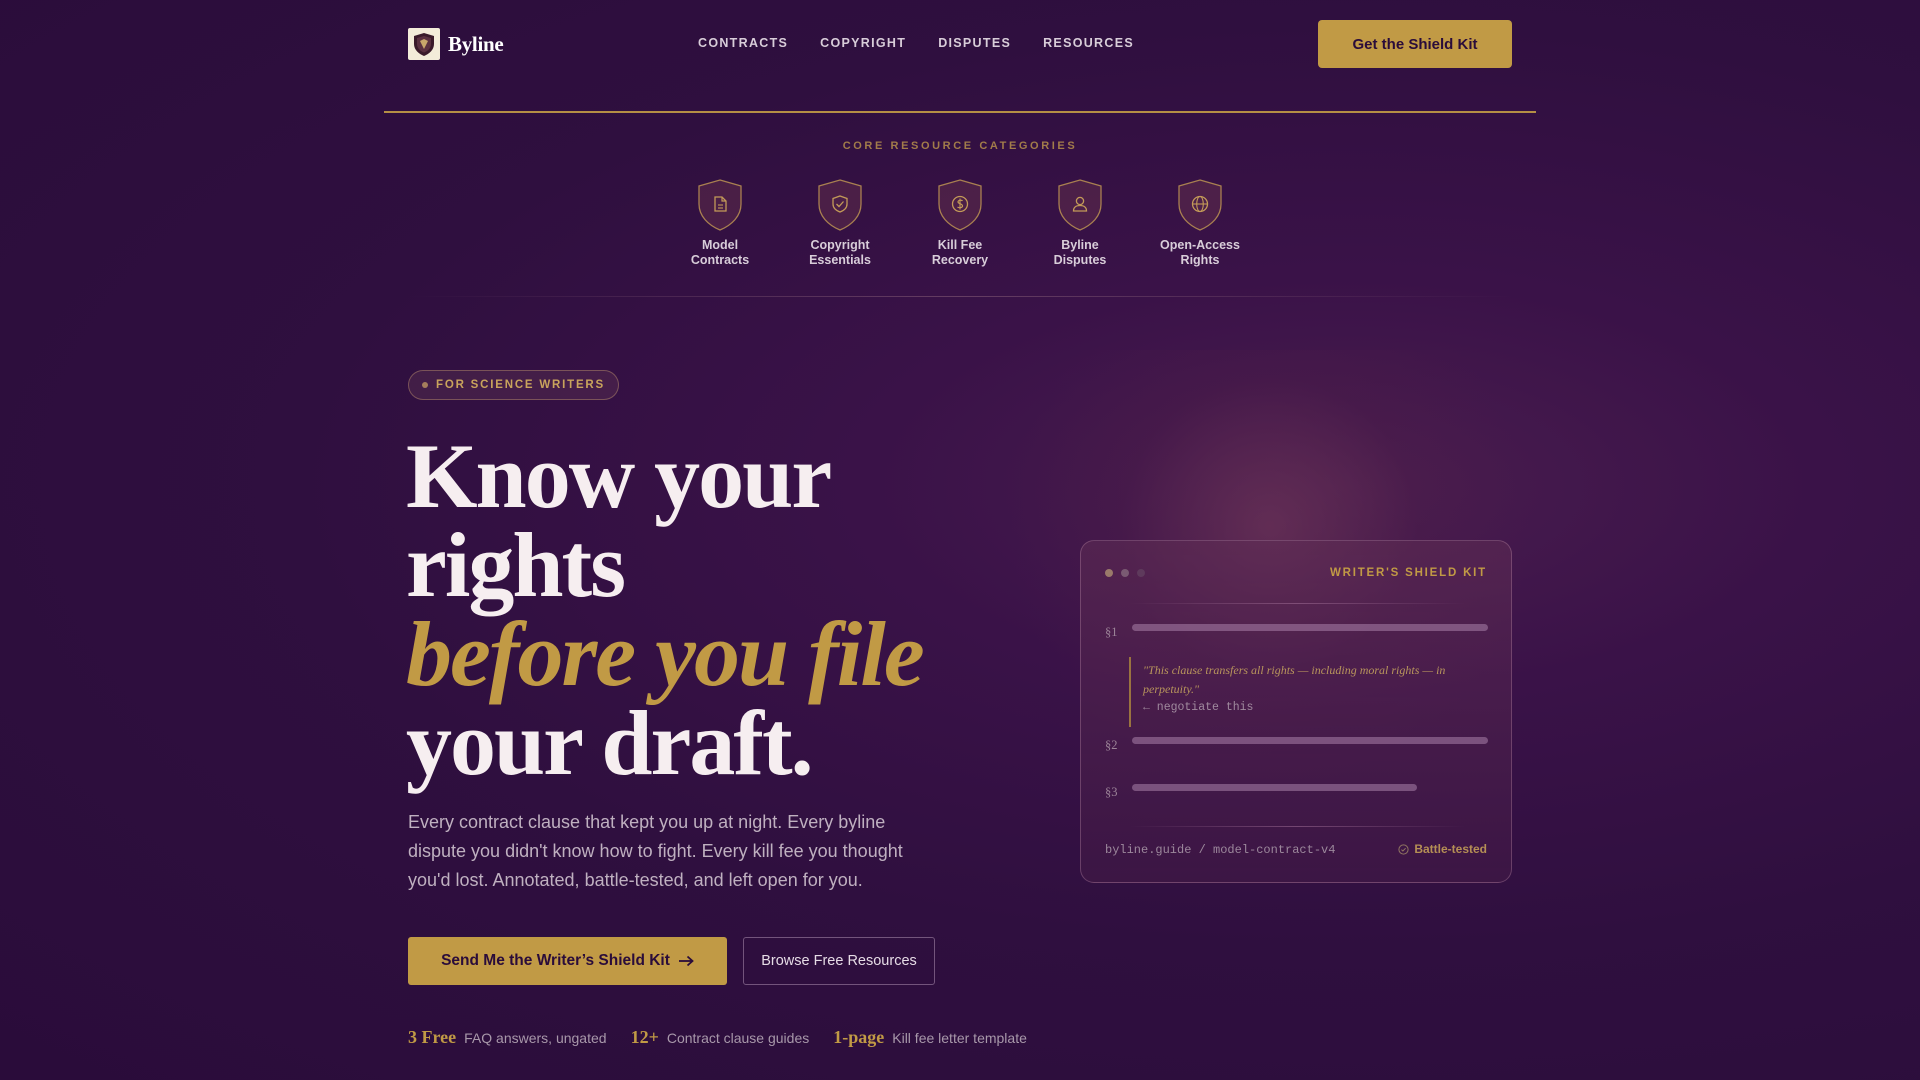 The width and height of the screenshot is (1920, 1080). I want to click on stat-item: 3 Free FAQ answers, ungated, so click(507, 1037).